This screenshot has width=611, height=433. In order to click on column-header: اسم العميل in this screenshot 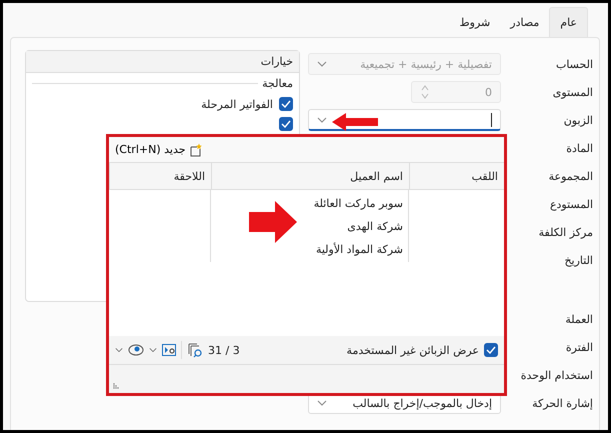, I will do `click(310, 176)`.